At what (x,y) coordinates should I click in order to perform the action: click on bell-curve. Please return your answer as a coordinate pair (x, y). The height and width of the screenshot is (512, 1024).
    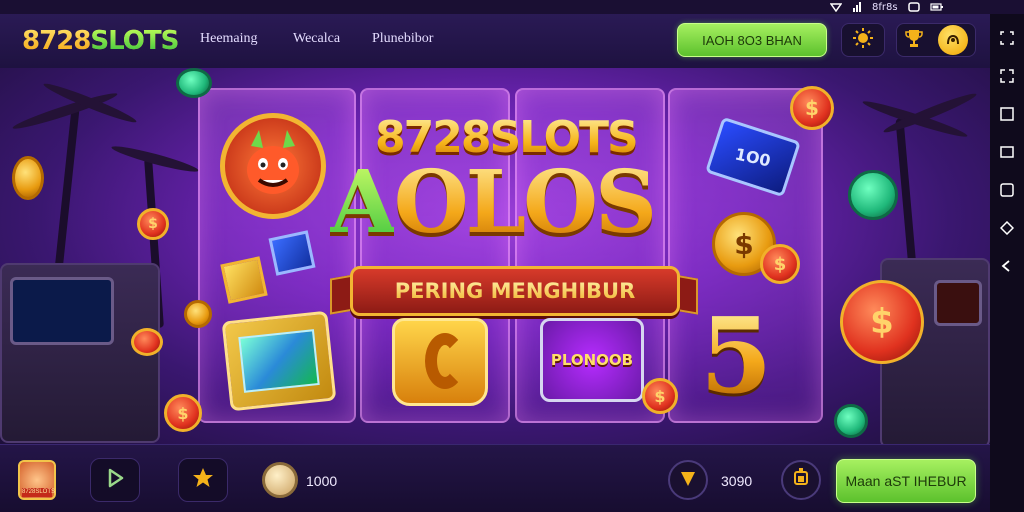
    Looking at the image, I should click on (445, 361).